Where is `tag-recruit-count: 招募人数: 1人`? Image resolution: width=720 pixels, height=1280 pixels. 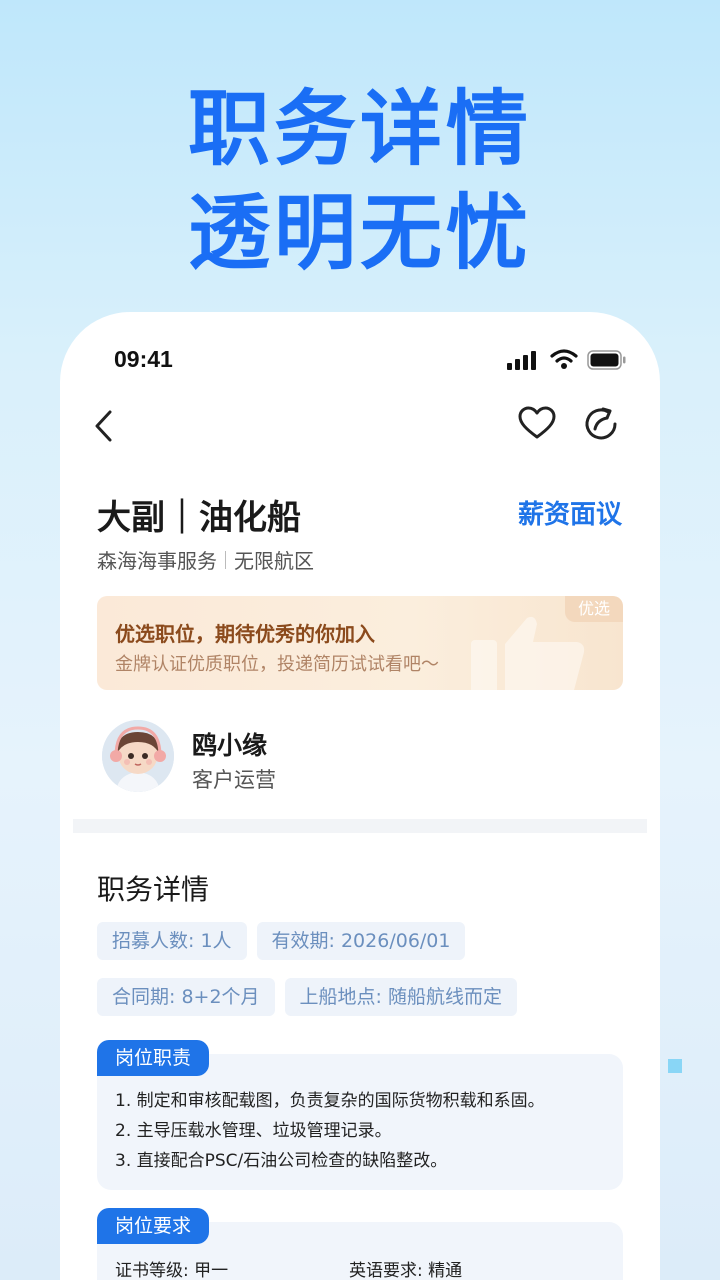 tag-recruit-count: 招募人数: 1人 is located at coordinates (172, 941).